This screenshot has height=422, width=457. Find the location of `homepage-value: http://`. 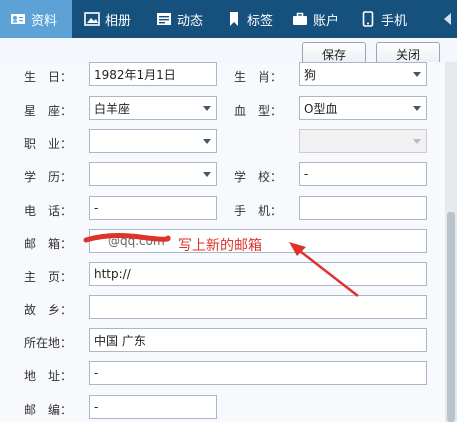

homepage-value: http:// is located at coordinates (112, 274).